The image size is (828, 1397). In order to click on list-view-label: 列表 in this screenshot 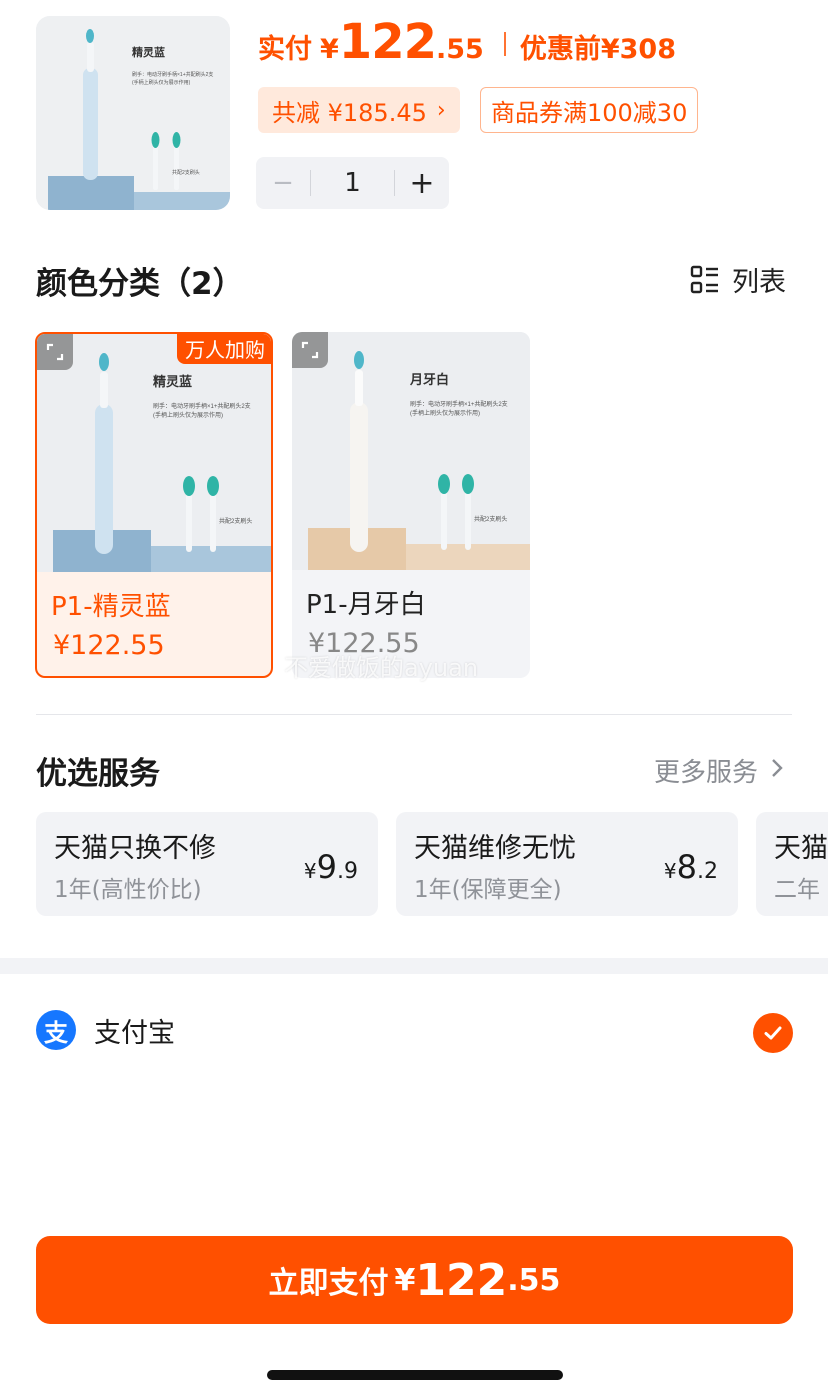, I will do `click(759, 282)`.